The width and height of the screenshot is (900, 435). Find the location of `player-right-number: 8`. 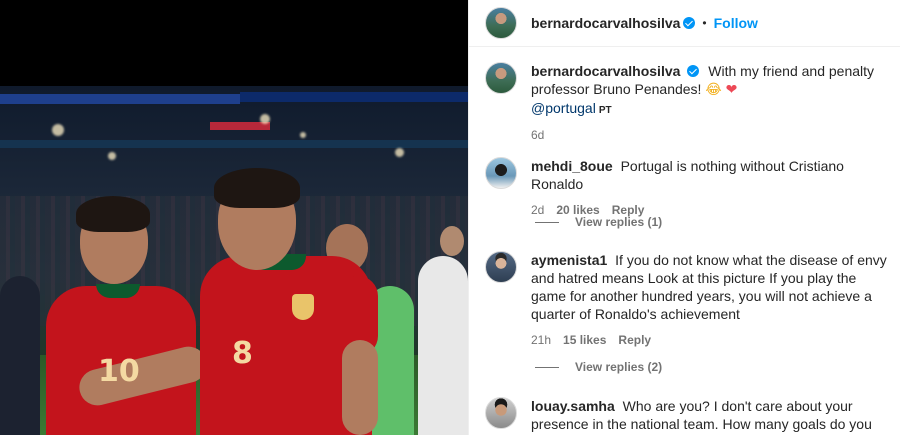

player-right-number: 8 is located at coordinates (242, 353).